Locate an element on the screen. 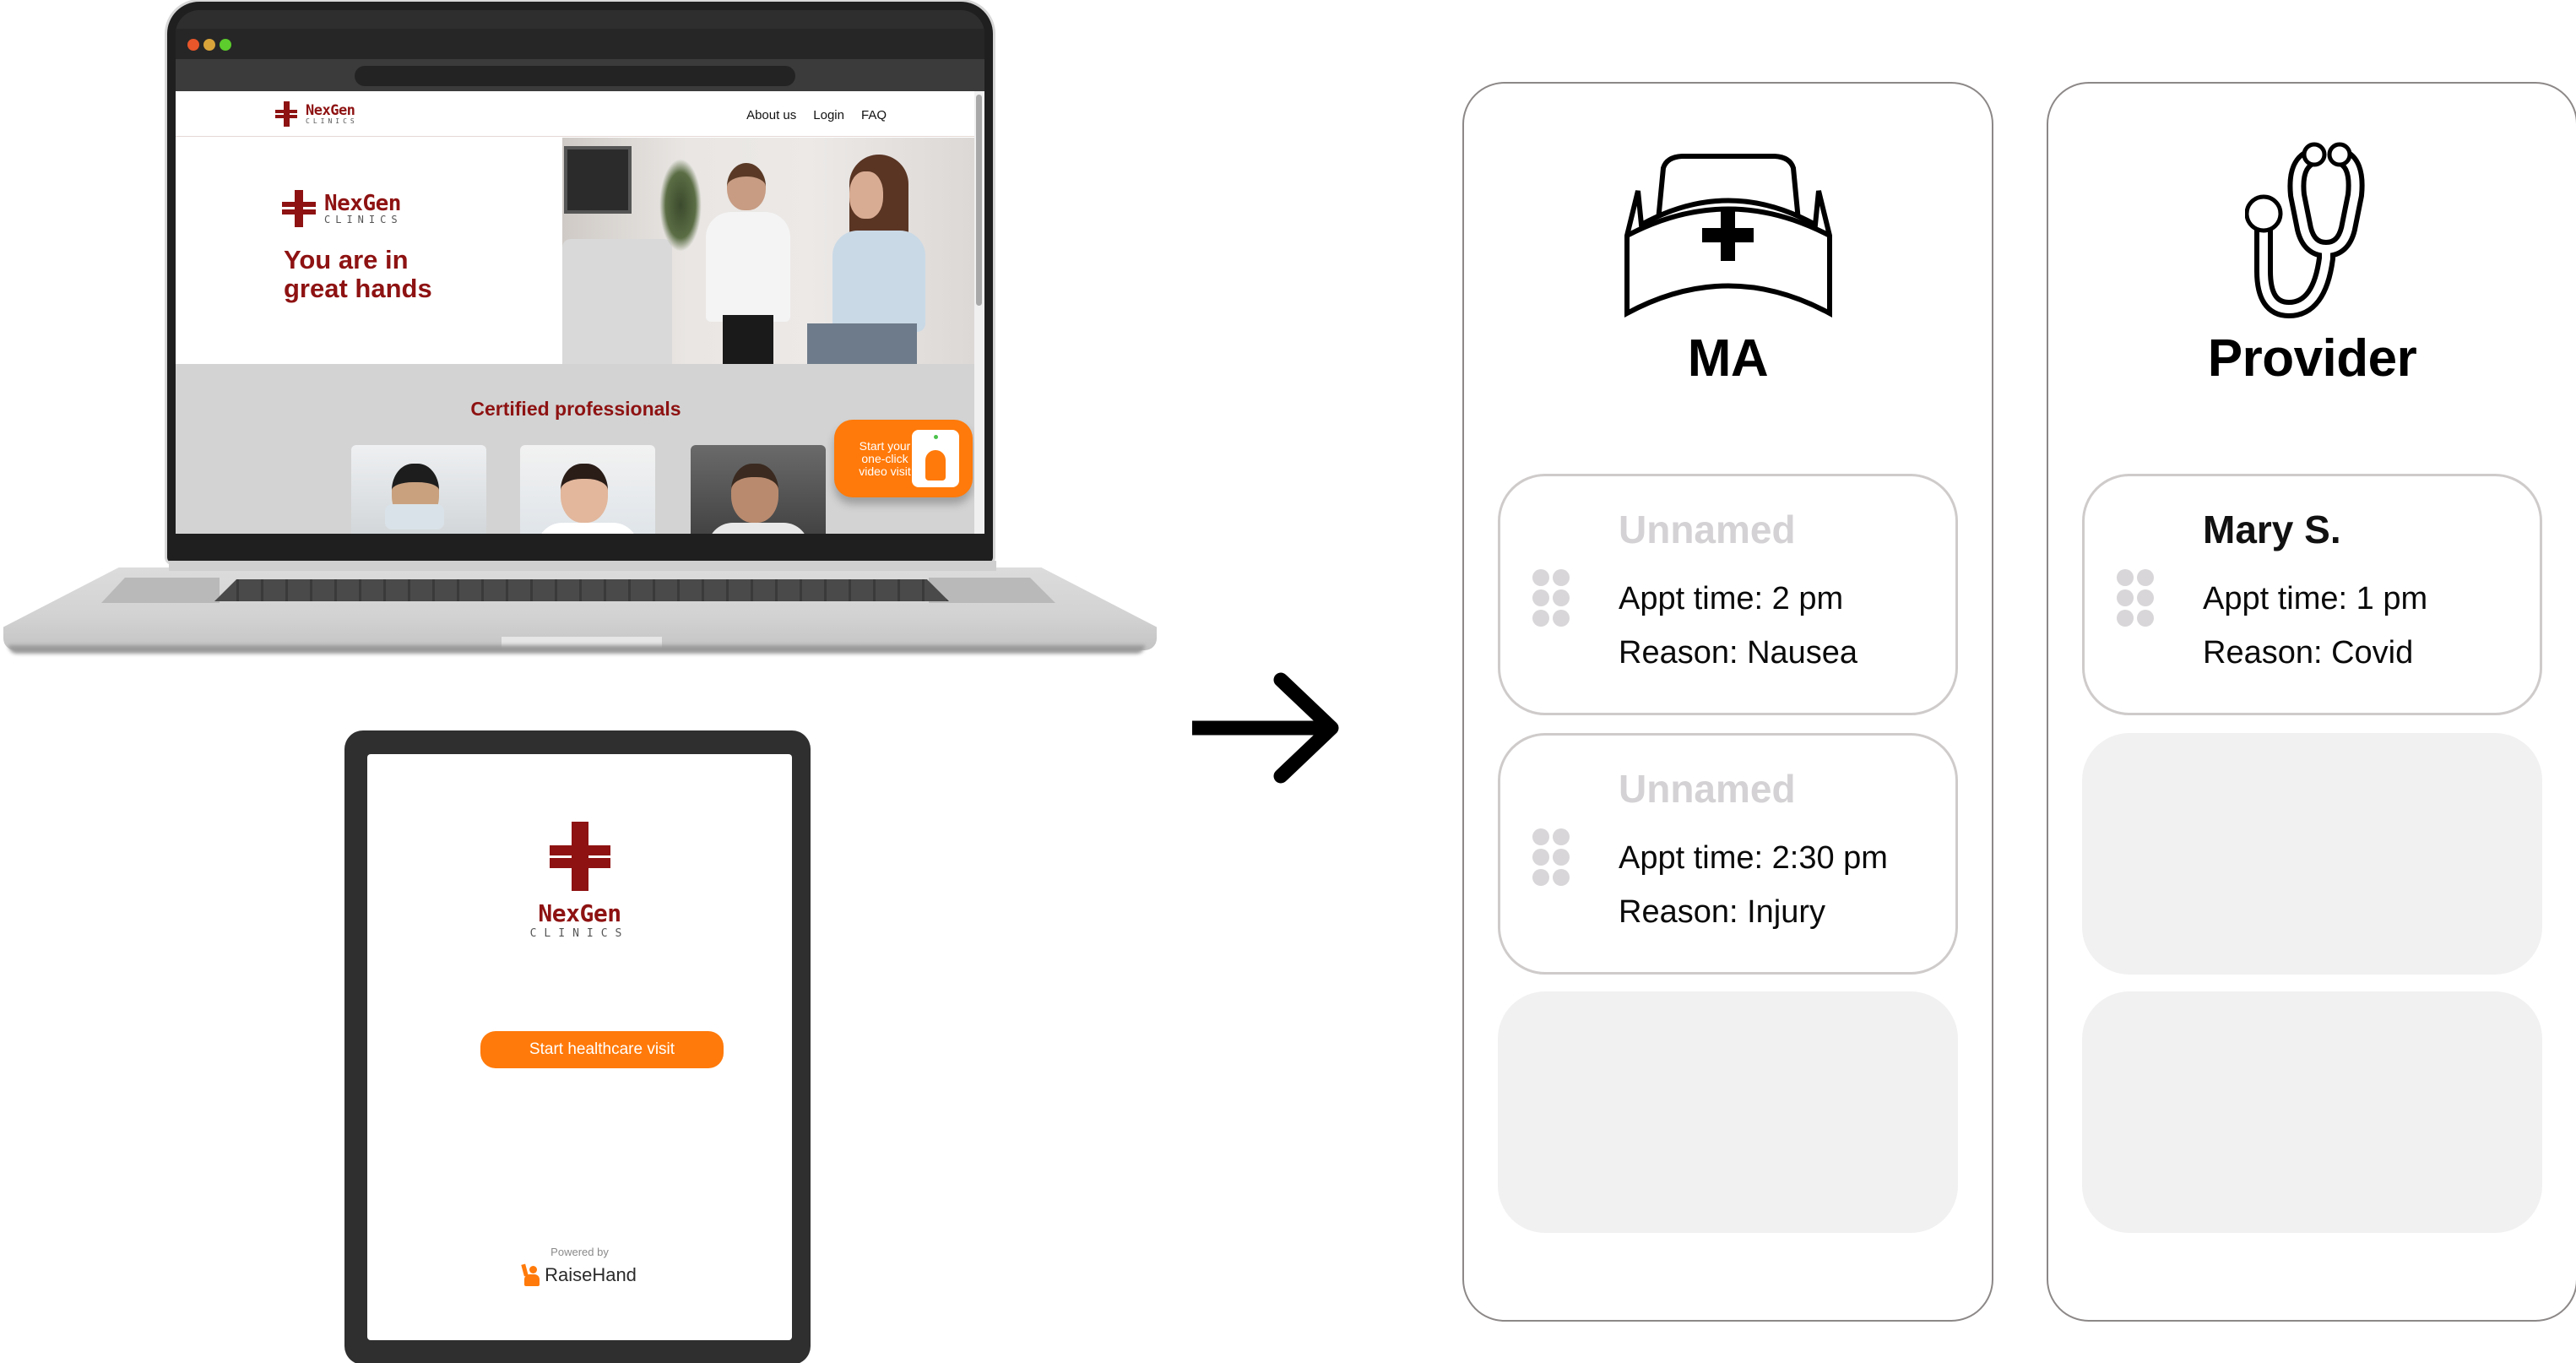 The image size is (2576, 1363). tablet-logo: NexGen CLINICS is located at coordinates (579, 881).